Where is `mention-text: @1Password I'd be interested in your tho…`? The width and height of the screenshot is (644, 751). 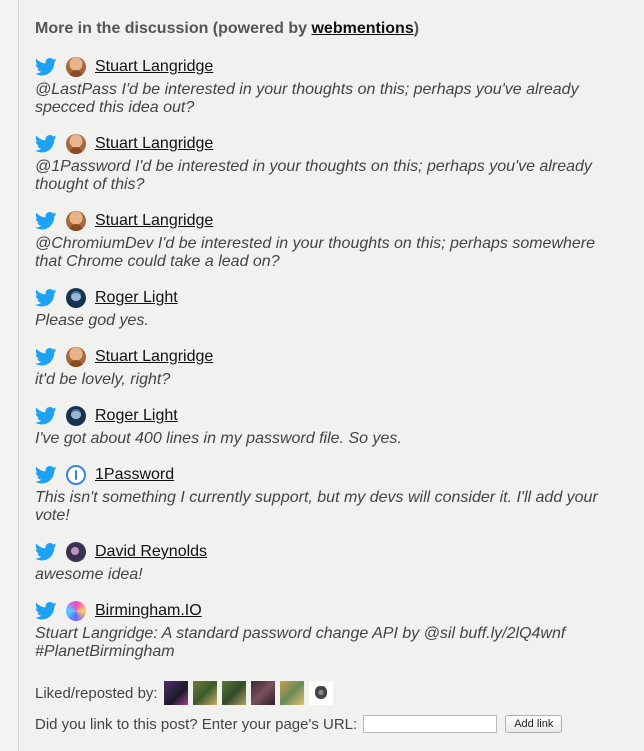
mention-text: @1Password I'd be interested in your tho… is located at coordinates (313, 175).